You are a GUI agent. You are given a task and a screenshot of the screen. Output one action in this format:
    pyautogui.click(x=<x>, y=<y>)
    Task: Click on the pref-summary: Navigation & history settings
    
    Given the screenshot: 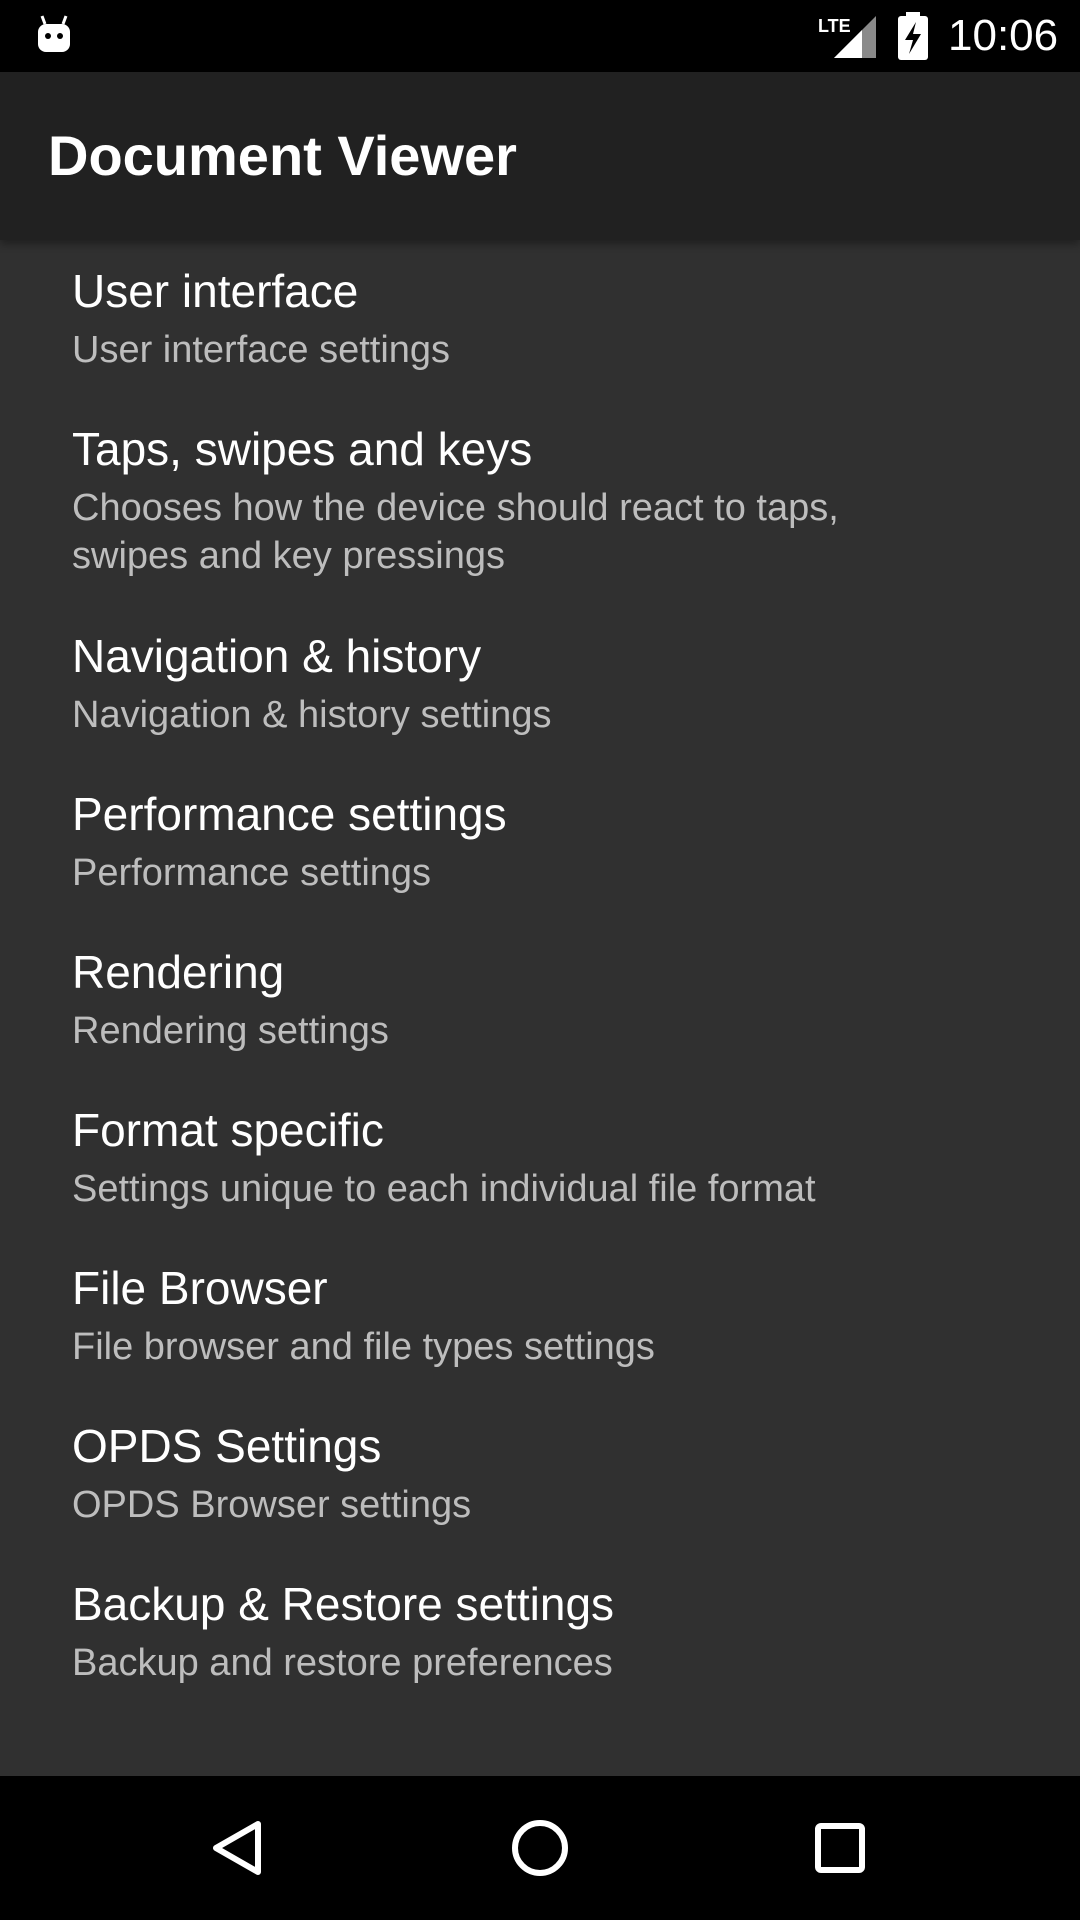 What is the action you would take?
    pyautogui.click(x=312, y=715)
    